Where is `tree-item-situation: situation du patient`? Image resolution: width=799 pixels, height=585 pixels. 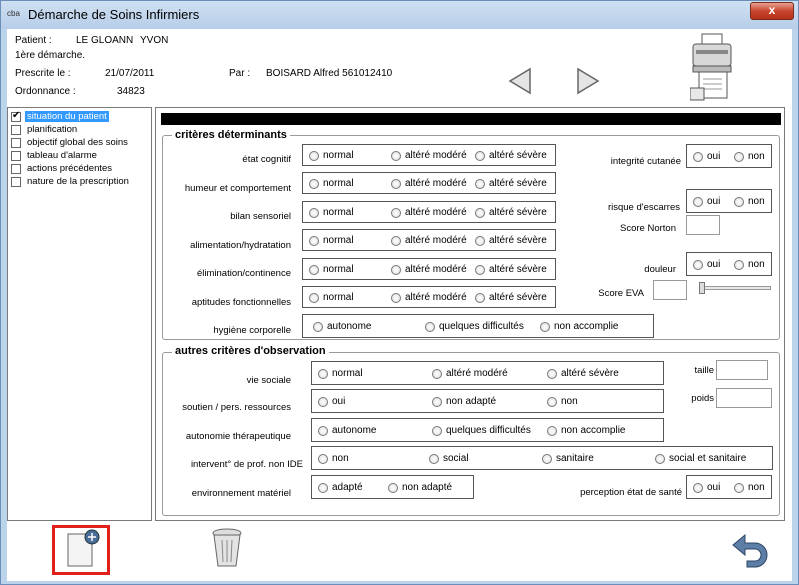 tree-item-situation: situation du patient is located at coordinates (60, 116).